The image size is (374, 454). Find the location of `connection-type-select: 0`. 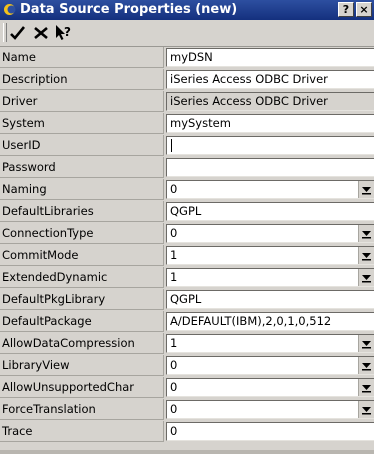

connection-type-select: 0 is located at coordinates (270, 233).